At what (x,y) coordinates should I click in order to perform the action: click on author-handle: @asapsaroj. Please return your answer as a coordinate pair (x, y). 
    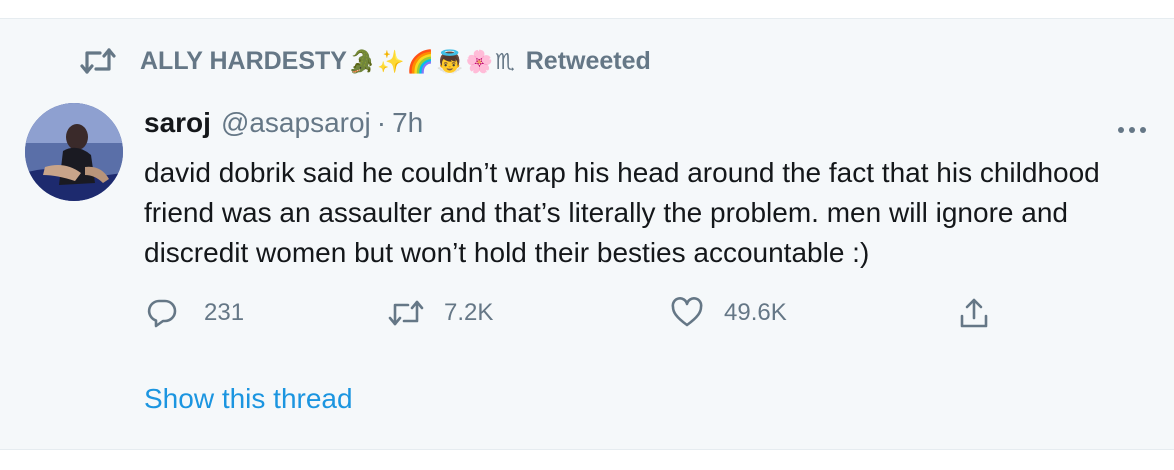
    Looking at the image, I should click on (296, 123).